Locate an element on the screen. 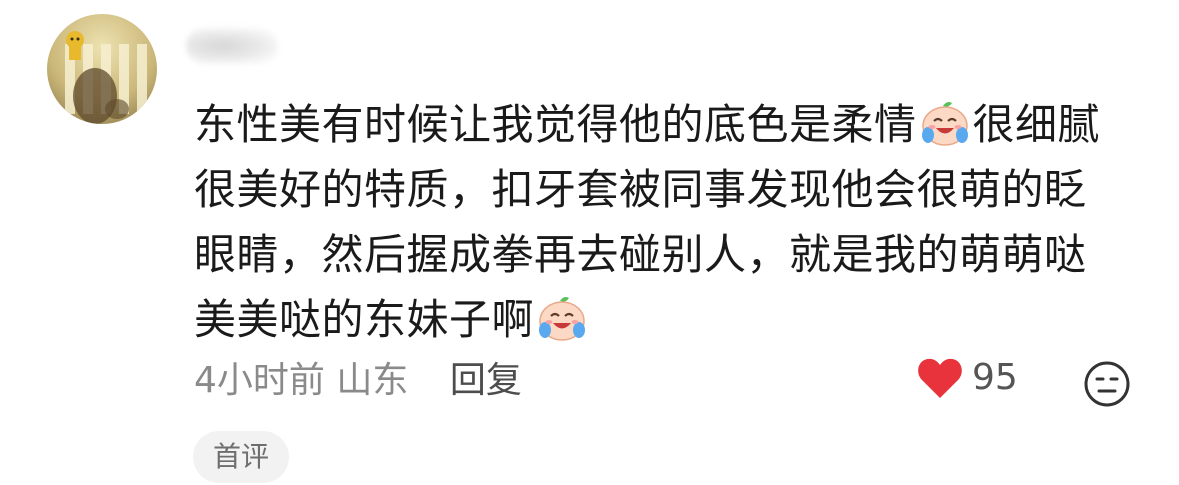  comment-location: 山东 is located at coordinates (372, 380).